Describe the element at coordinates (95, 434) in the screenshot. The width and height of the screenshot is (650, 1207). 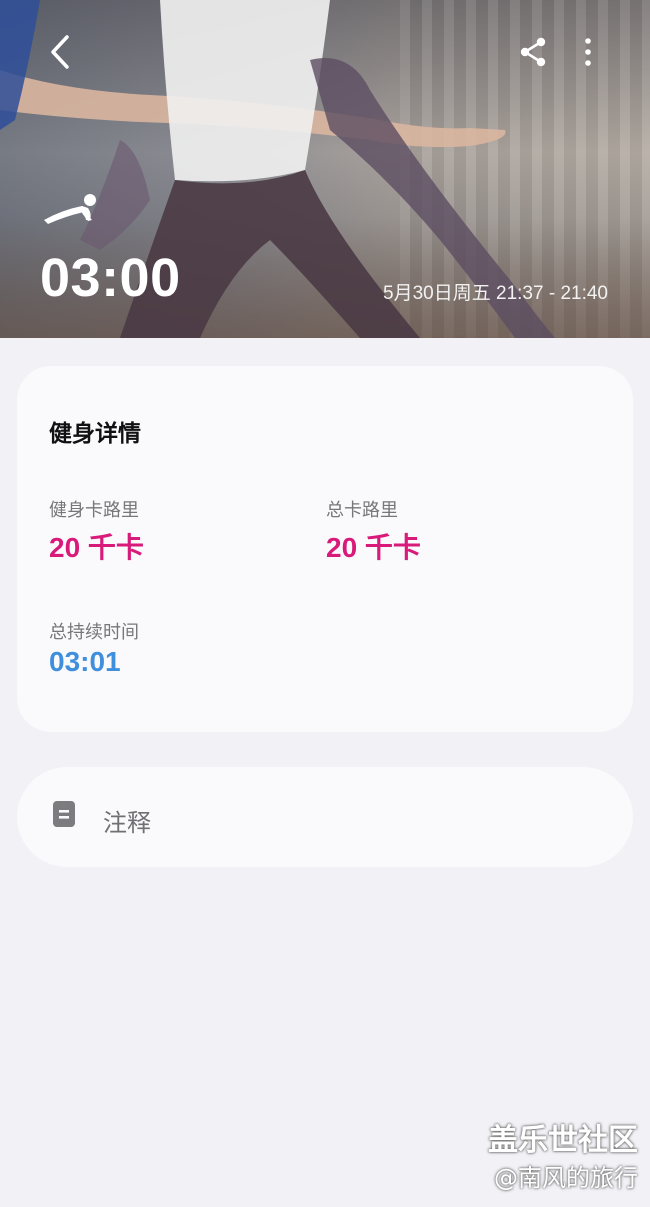
I see `details-title: 健身详情` at that location.